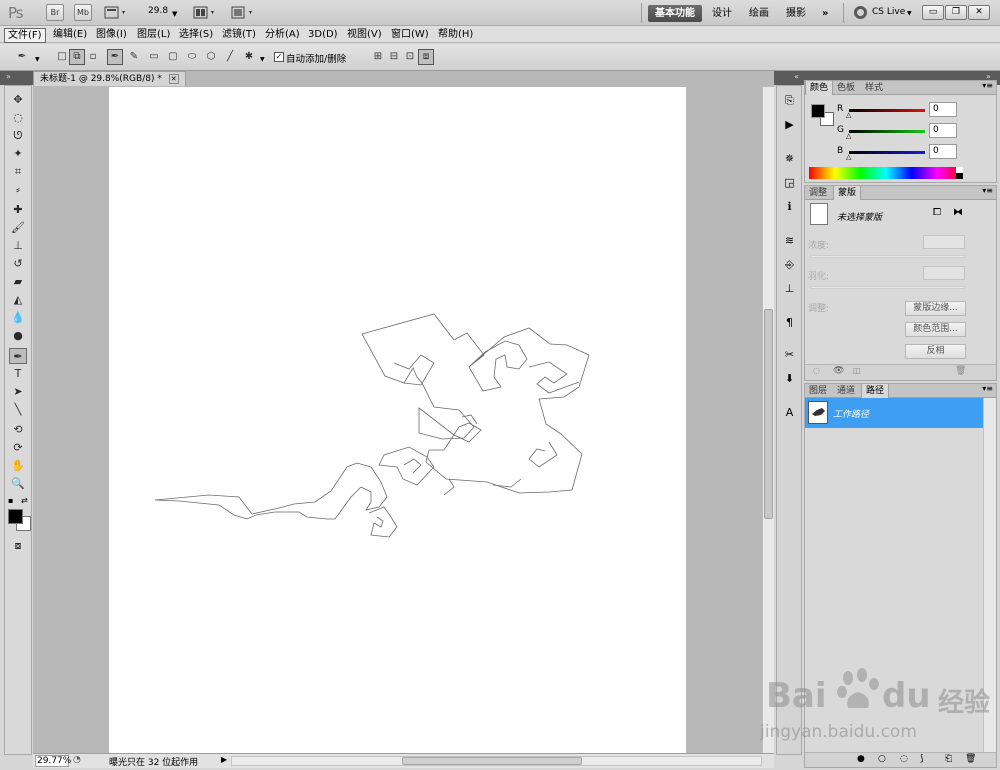 Image resolution: width=1000 pixels, height=770 pixels. What do you see at coordinates (848, 157) in the screenshot?
I see `channel-b-slider-handle-icon: △` at bounding box center [848, 157].